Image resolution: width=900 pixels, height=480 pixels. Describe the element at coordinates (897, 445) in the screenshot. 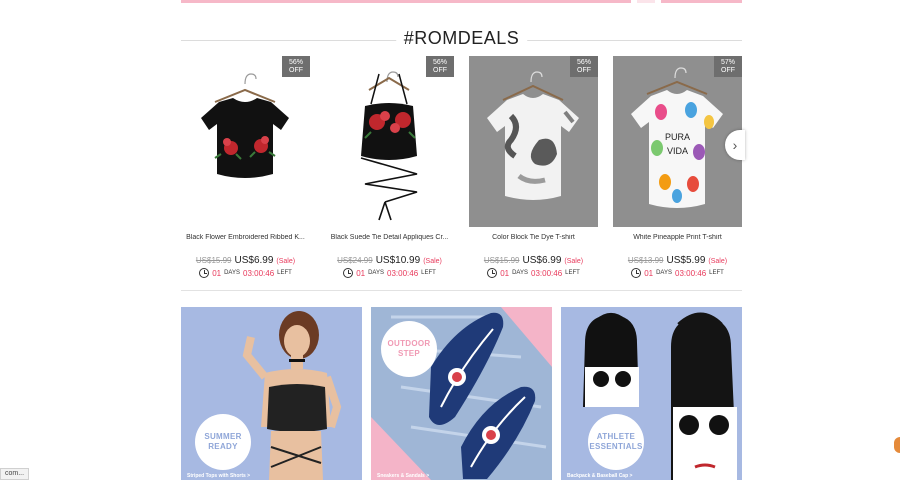

I see `floating-side-widget` at that location.